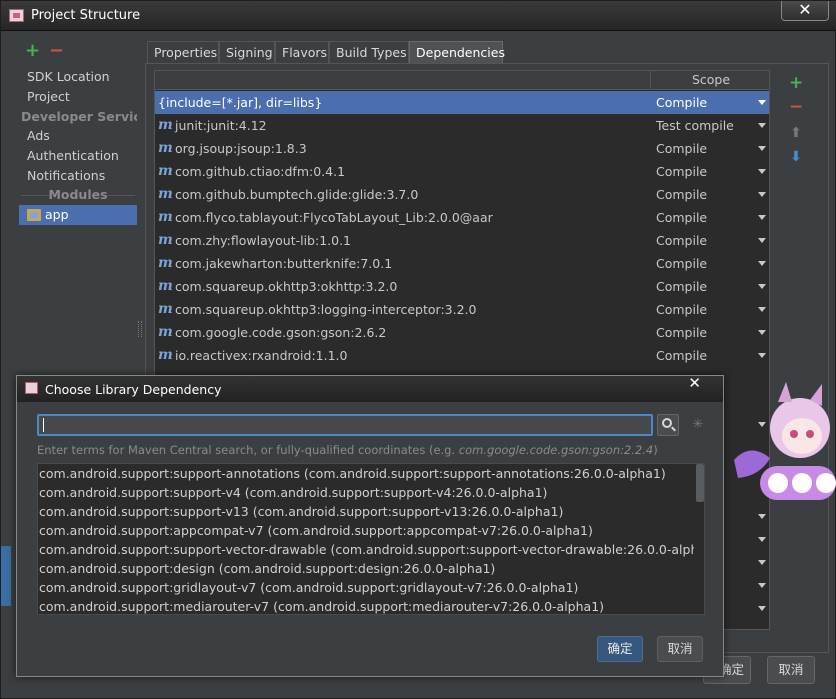  What do you see at coordinates (297, 194) in the screenshot?
I see `library-name: com.github.bumptech.glide:glide:3.7.0` at bounding box center [297, 194].